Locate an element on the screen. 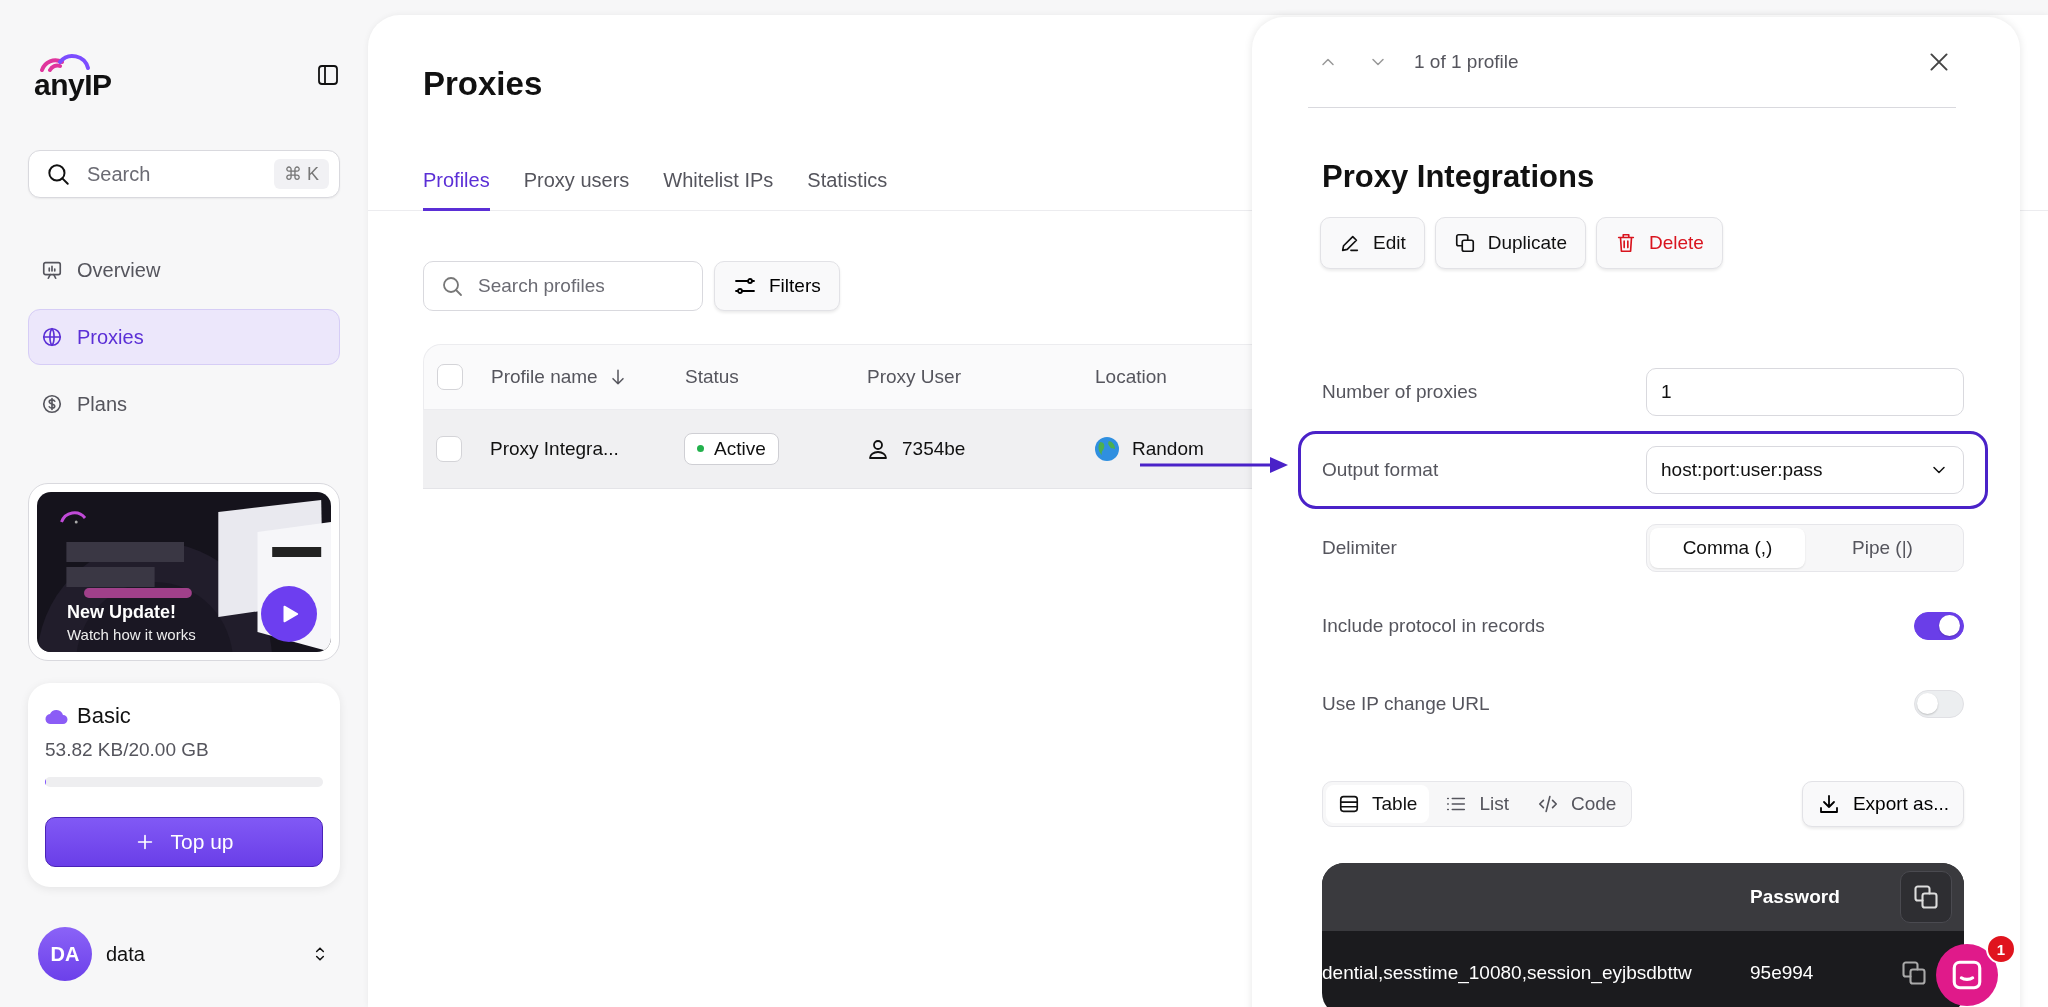 The image size is (2048, 1007). field-label: Include protocol in records is located at coordinates (1434, 626).